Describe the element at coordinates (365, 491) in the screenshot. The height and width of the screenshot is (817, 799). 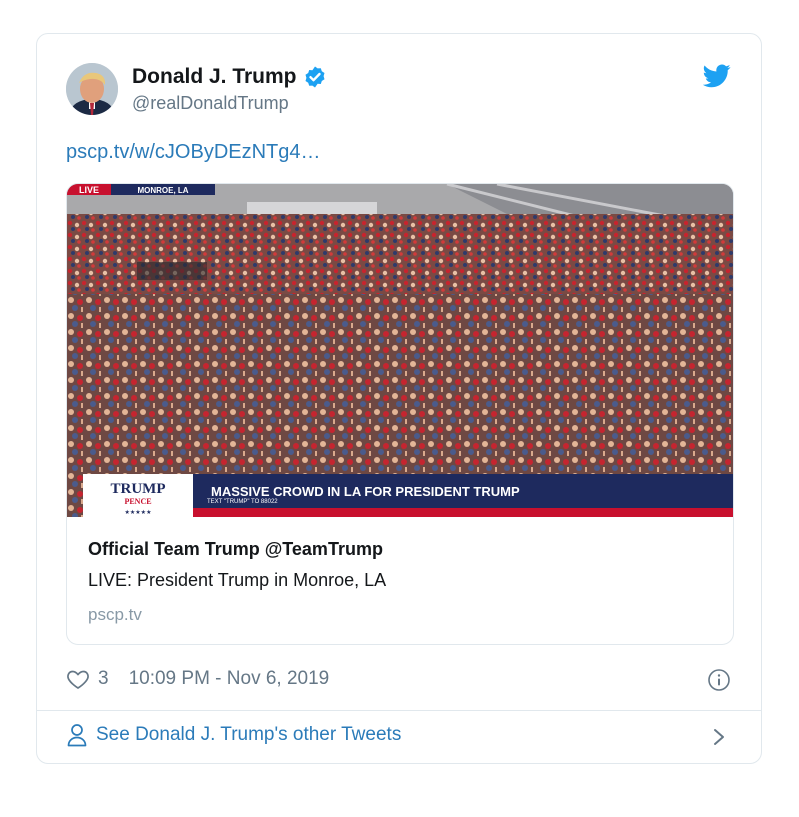
I see `headline-text: MASSIVE CROWD IN LA FOR PRESIDENT TRUMP` at that location.